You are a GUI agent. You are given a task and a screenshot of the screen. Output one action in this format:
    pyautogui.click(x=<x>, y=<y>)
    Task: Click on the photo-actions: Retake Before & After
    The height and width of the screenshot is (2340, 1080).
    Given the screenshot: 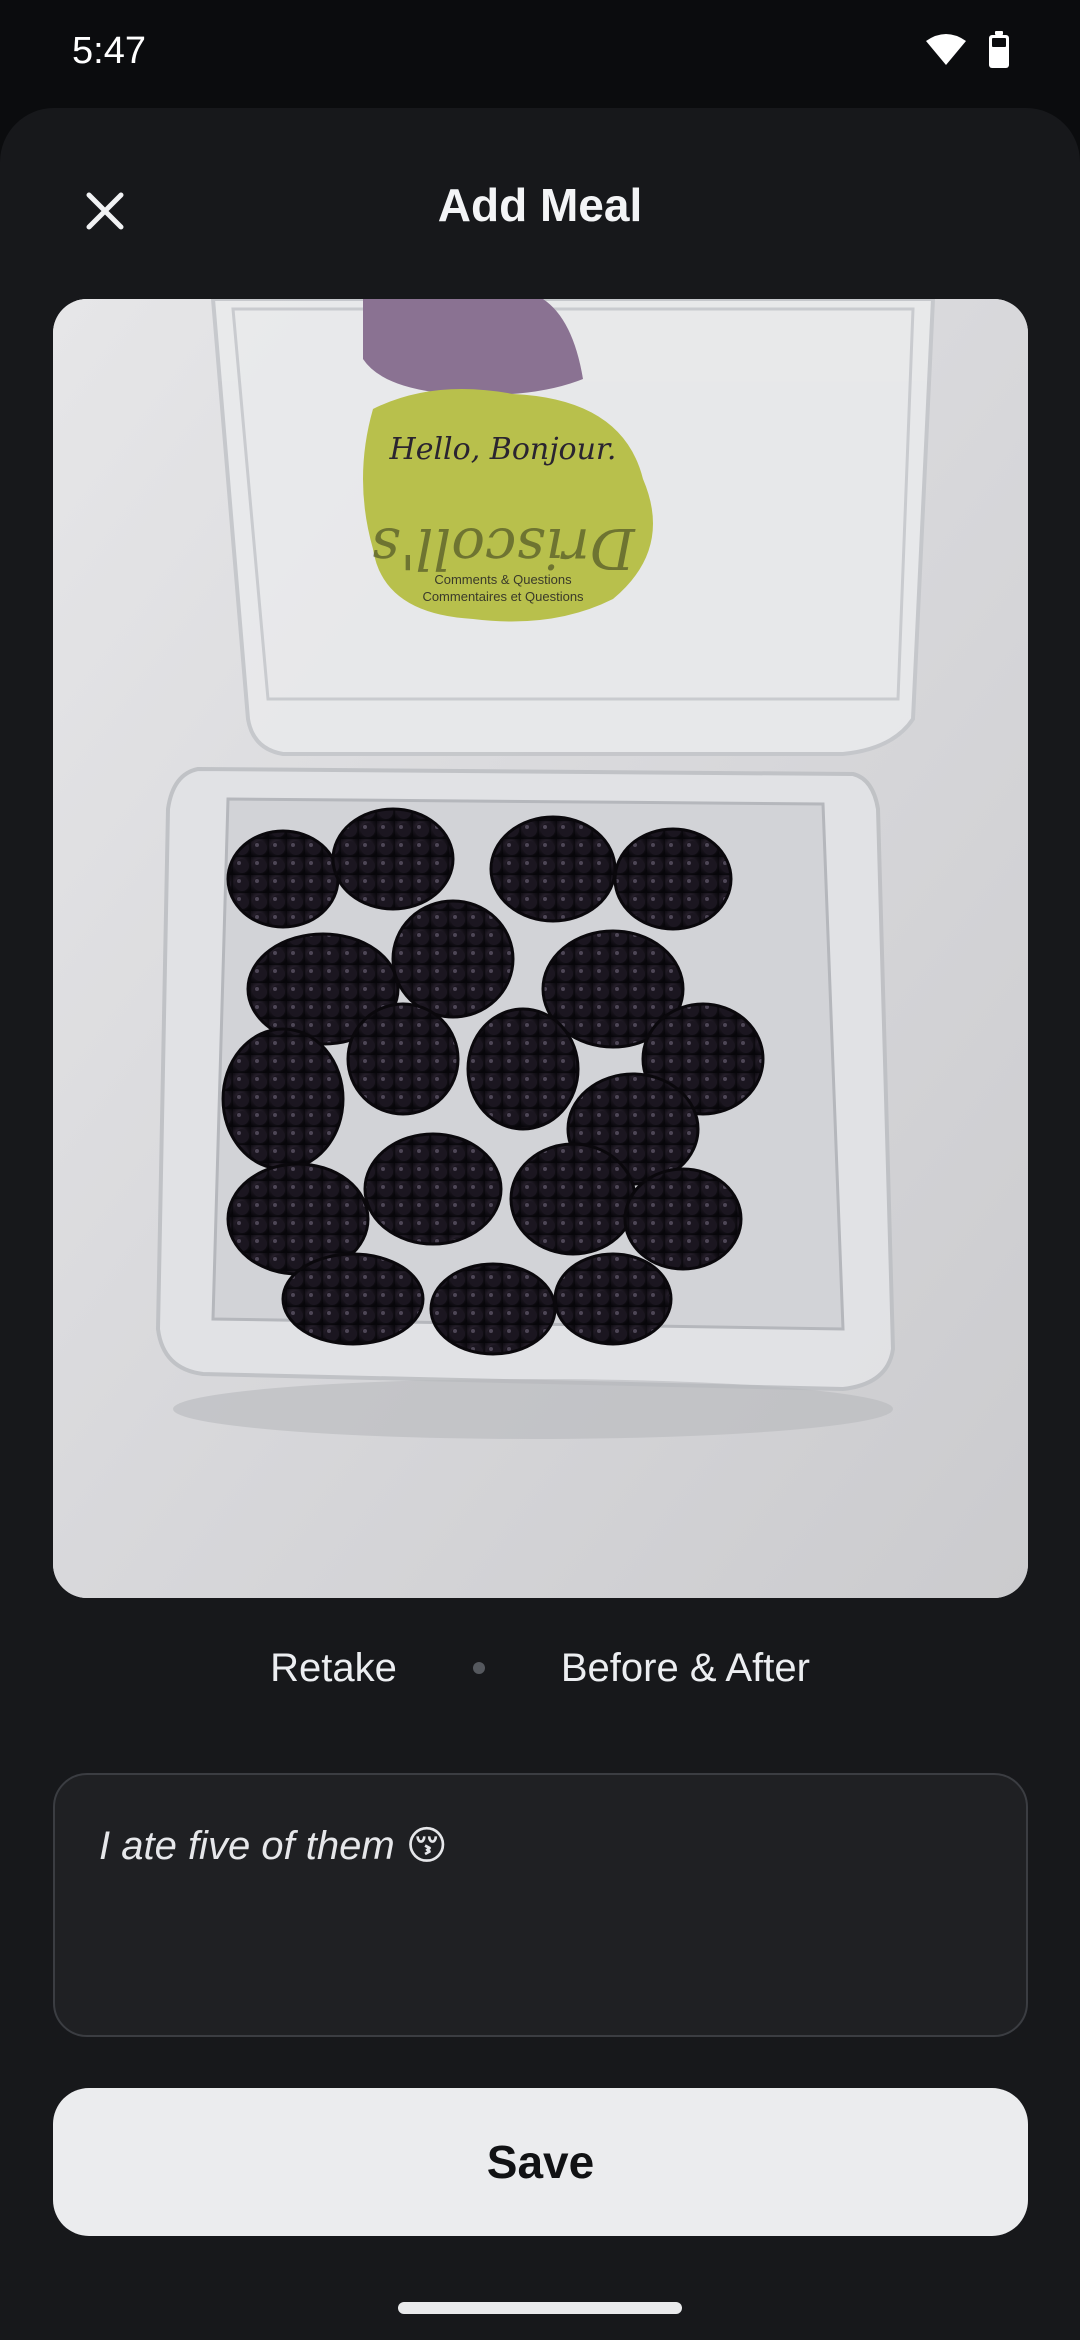 What is the action you would take?
    pyautogui.click(x=540, y=1668)
    